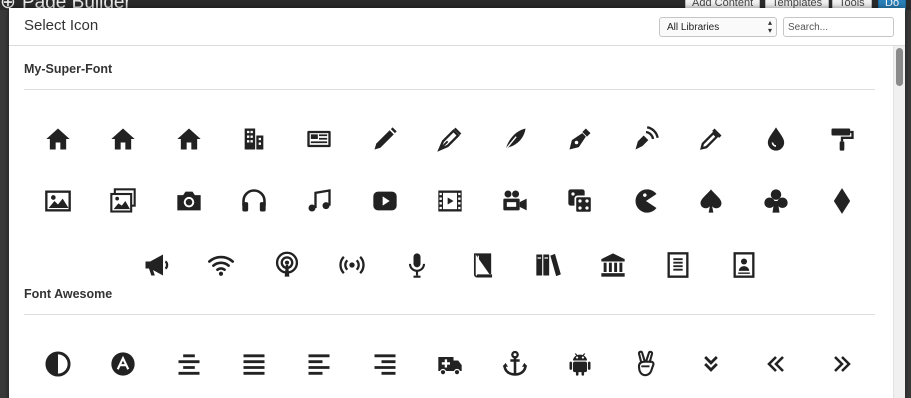  Describe the element at coordinates (515, 201) in the screenshot. I see `video-camera-icon` at that location.